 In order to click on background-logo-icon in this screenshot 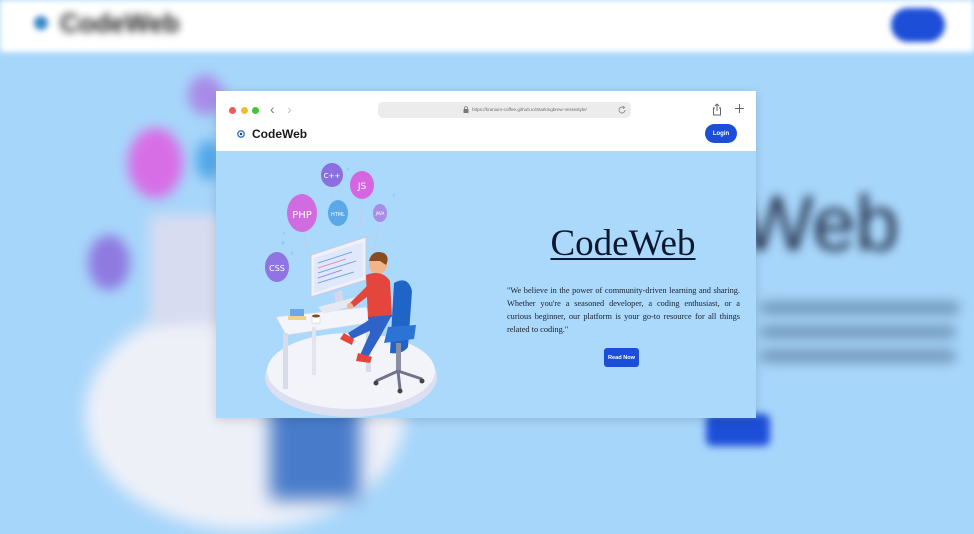, I will do `click(41, 23)`.